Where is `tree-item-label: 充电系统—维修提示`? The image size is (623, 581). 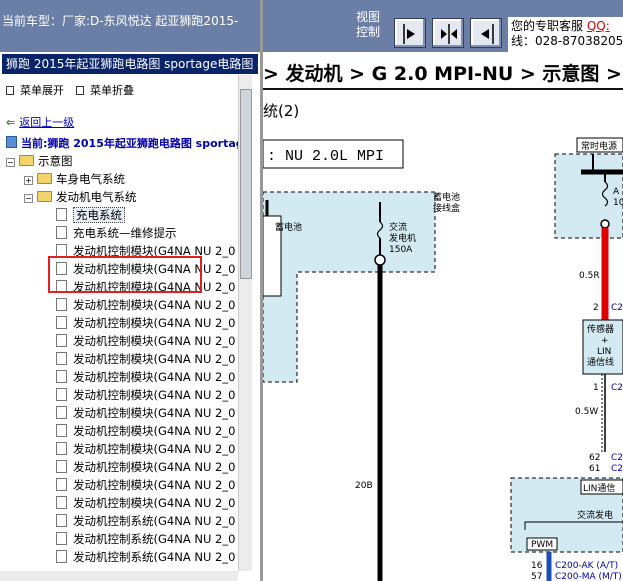
tree-item-label: 充电系统—维修提示 is located at coordinates (125, 233).